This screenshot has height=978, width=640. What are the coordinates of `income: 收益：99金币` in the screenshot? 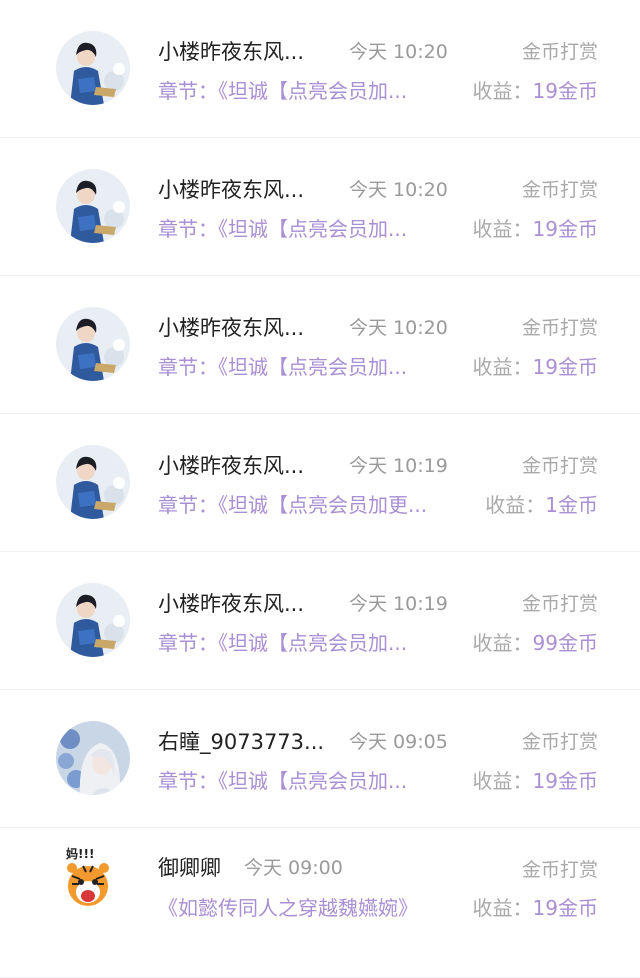 It's located at (535, 641).